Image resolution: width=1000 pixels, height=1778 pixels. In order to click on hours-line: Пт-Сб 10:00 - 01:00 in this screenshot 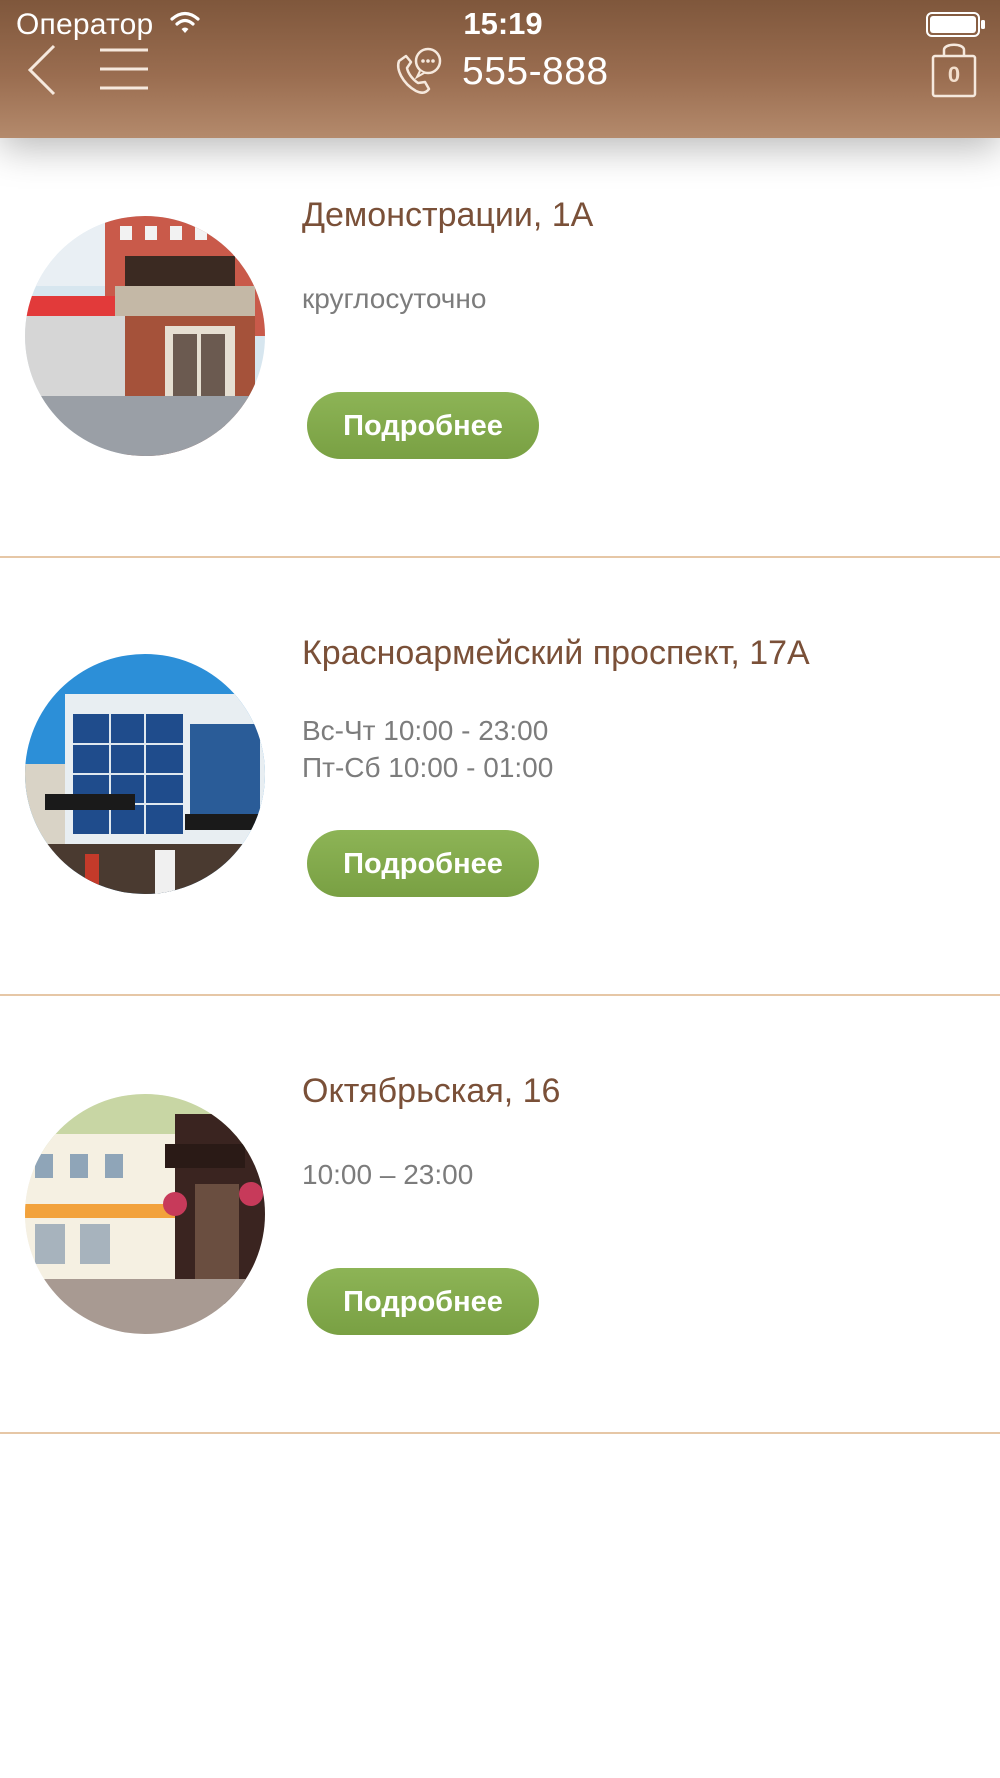, I will do `click(428, 767)`.